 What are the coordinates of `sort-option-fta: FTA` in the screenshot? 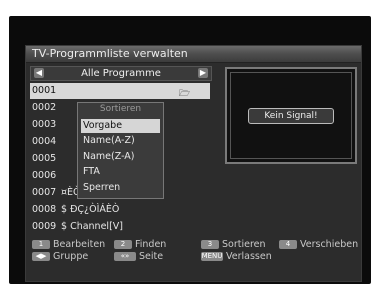 It's located at (120, 172).